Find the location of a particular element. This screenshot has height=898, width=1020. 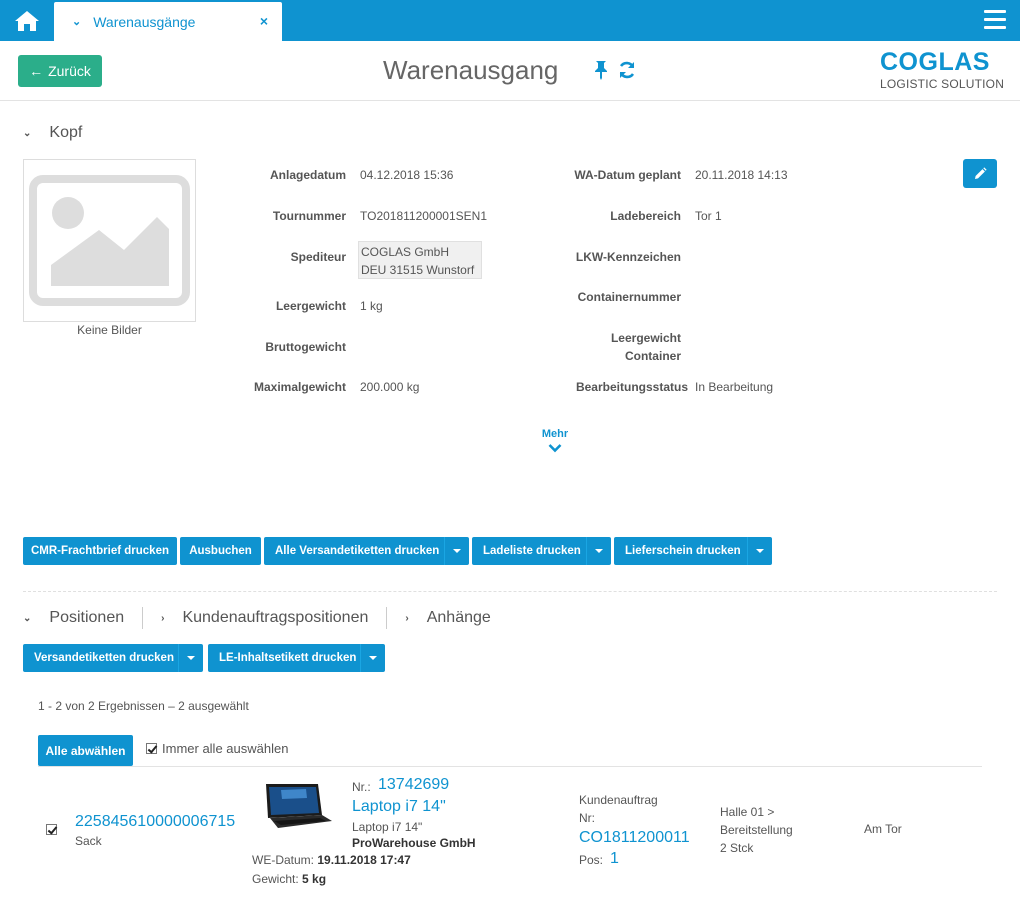

spediteur-name: COGLAS GmbH is located at coordinates (405, 252).